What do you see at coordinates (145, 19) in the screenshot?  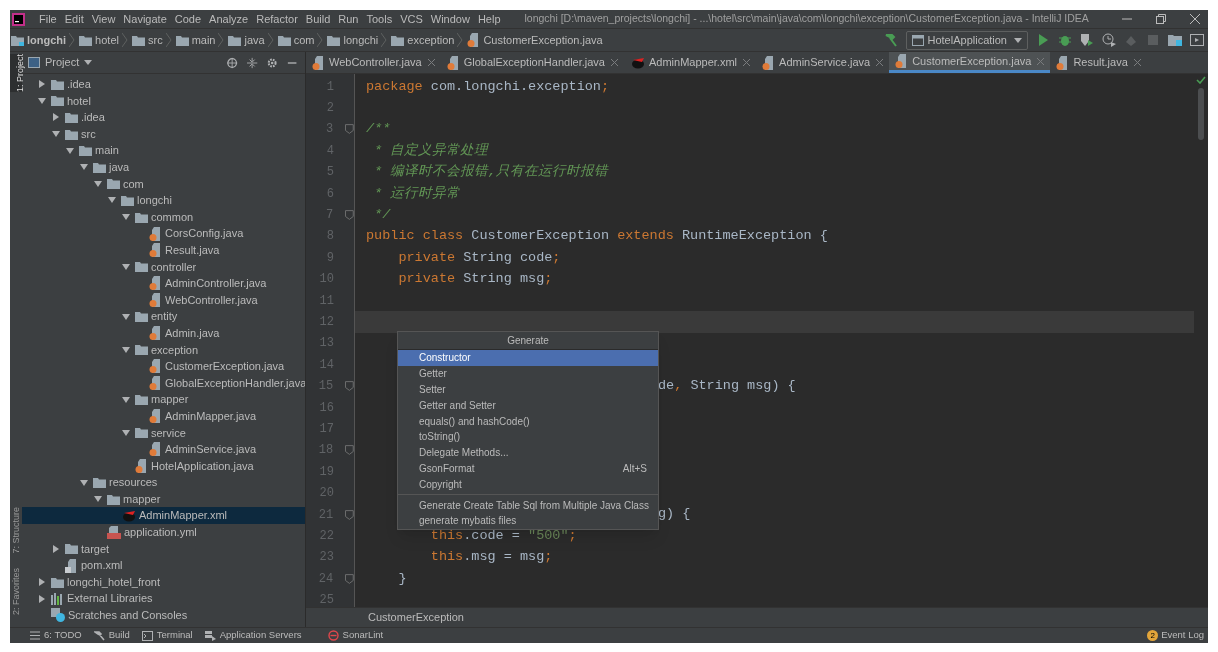 I see `menu-item: Navigate` at bounding box center [145, 19].